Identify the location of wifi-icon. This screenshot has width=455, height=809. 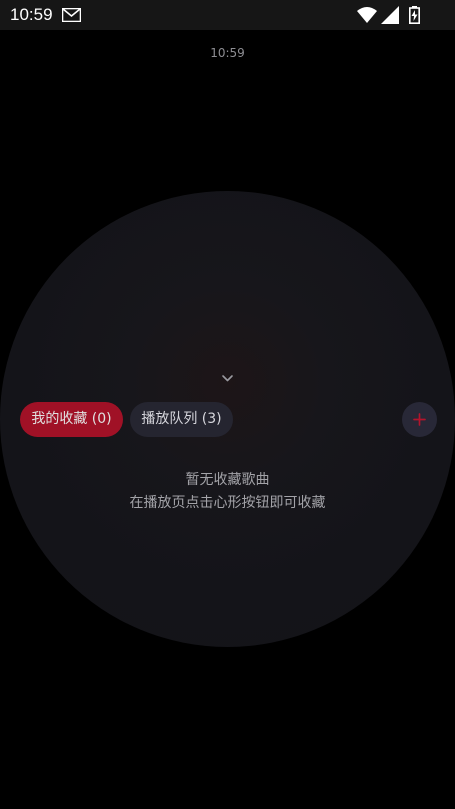
(367, 15).